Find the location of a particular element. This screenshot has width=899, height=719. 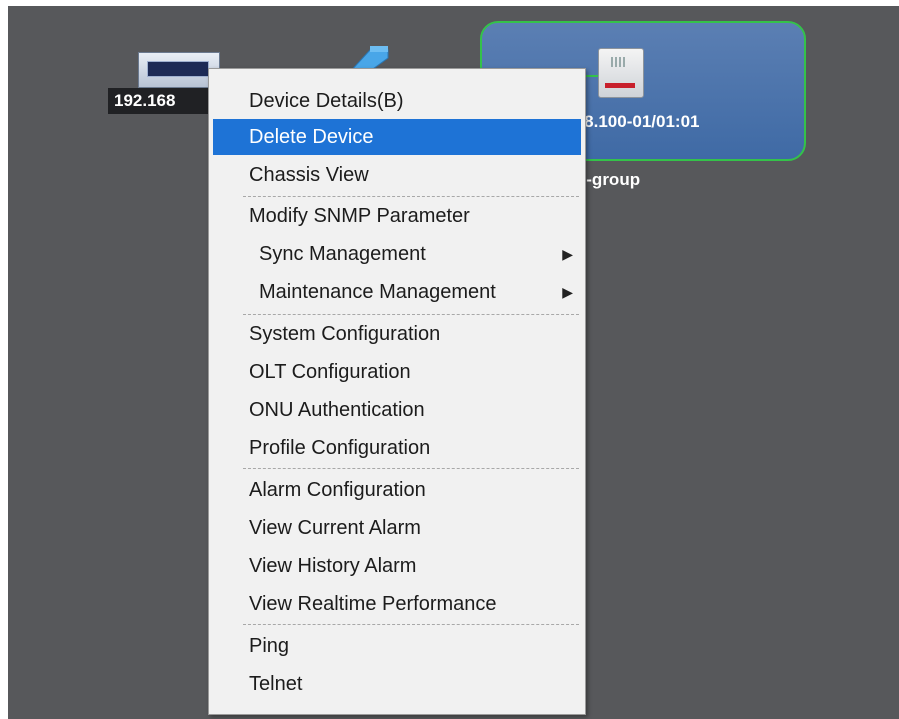

menu-item-modify-snmp: Modify SNMP Parameter is located at coordinates (397, 216).